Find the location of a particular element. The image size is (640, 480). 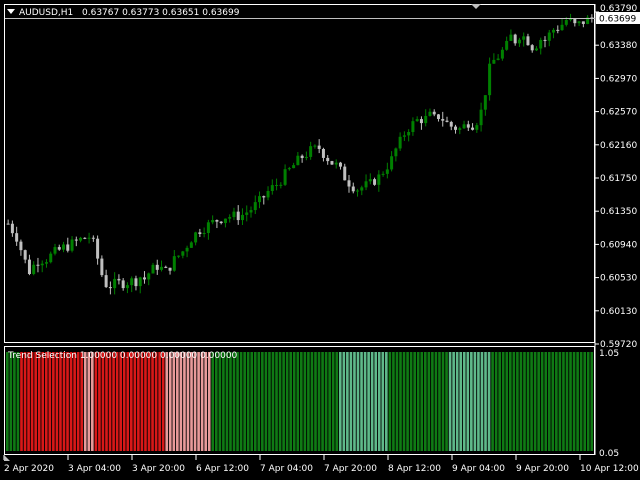

price-label: 0.60940 is located at coordinates (618, 245).